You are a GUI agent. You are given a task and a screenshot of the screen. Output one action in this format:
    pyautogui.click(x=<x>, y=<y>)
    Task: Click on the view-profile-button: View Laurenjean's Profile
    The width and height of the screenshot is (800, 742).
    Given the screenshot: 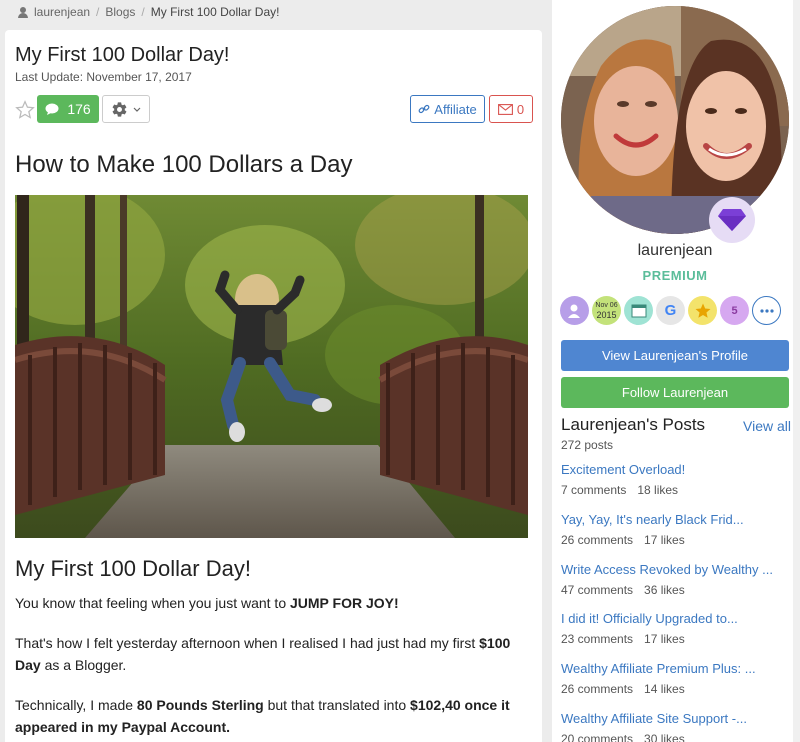 What is the action you would take?
    pyautogui.click(x=675, y=355)
    